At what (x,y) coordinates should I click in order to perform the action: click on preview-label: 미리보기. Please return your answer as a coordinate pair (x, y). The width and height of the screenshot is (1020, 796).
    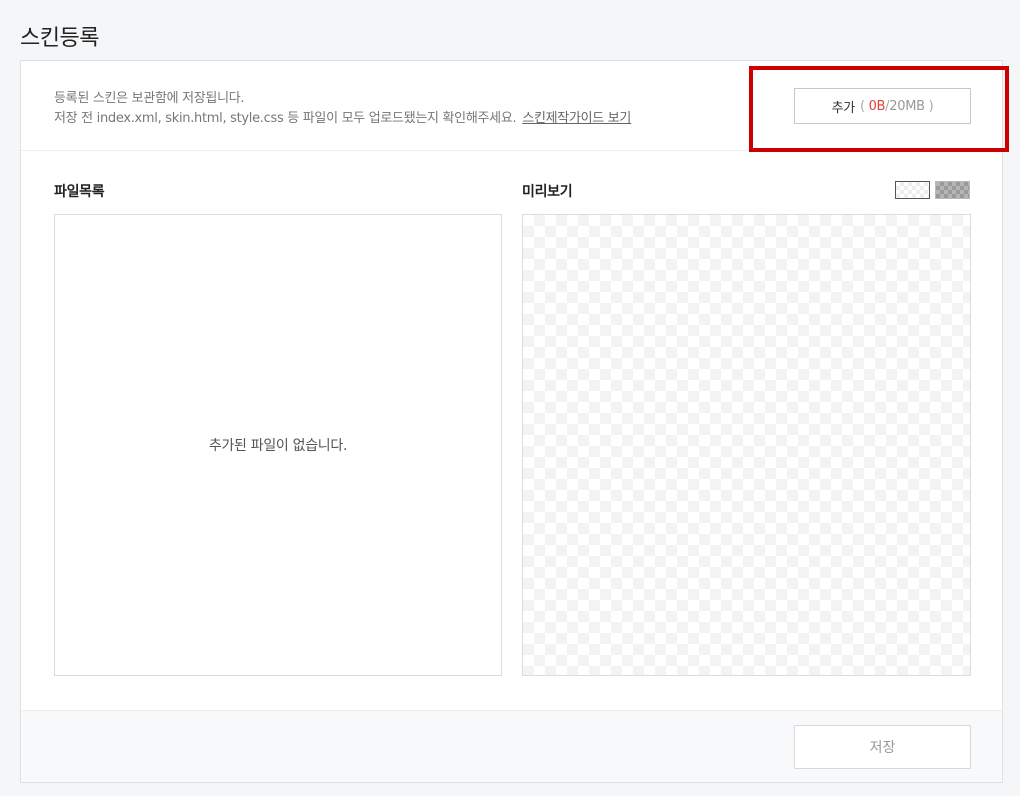
    Looking at the image, I should click on (547, 192).